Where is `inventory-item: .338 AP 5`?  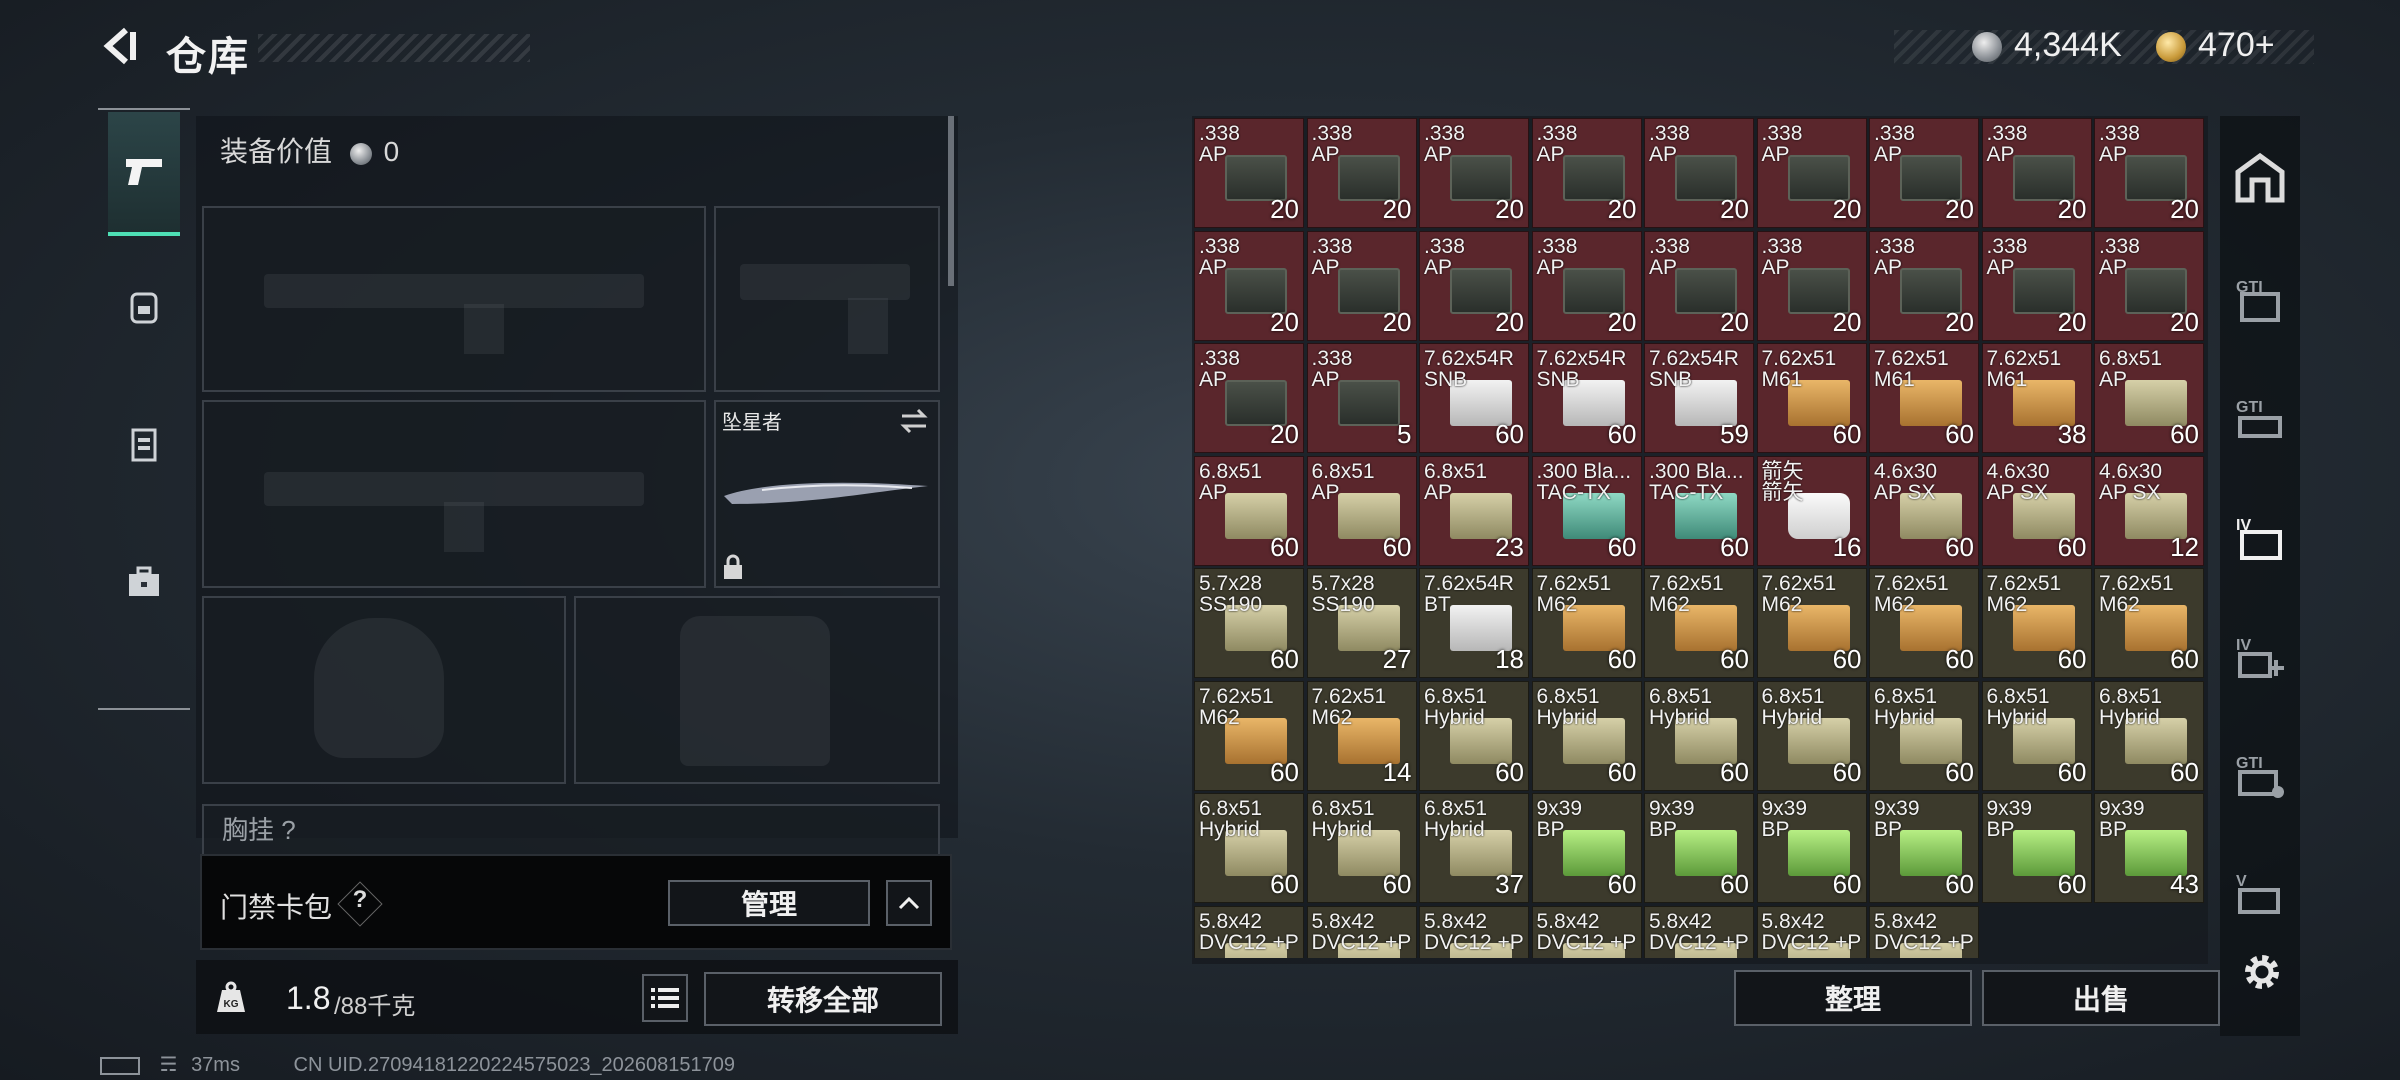
inventory-item: .338 AP 5 is located at coordinates (1361, 398).